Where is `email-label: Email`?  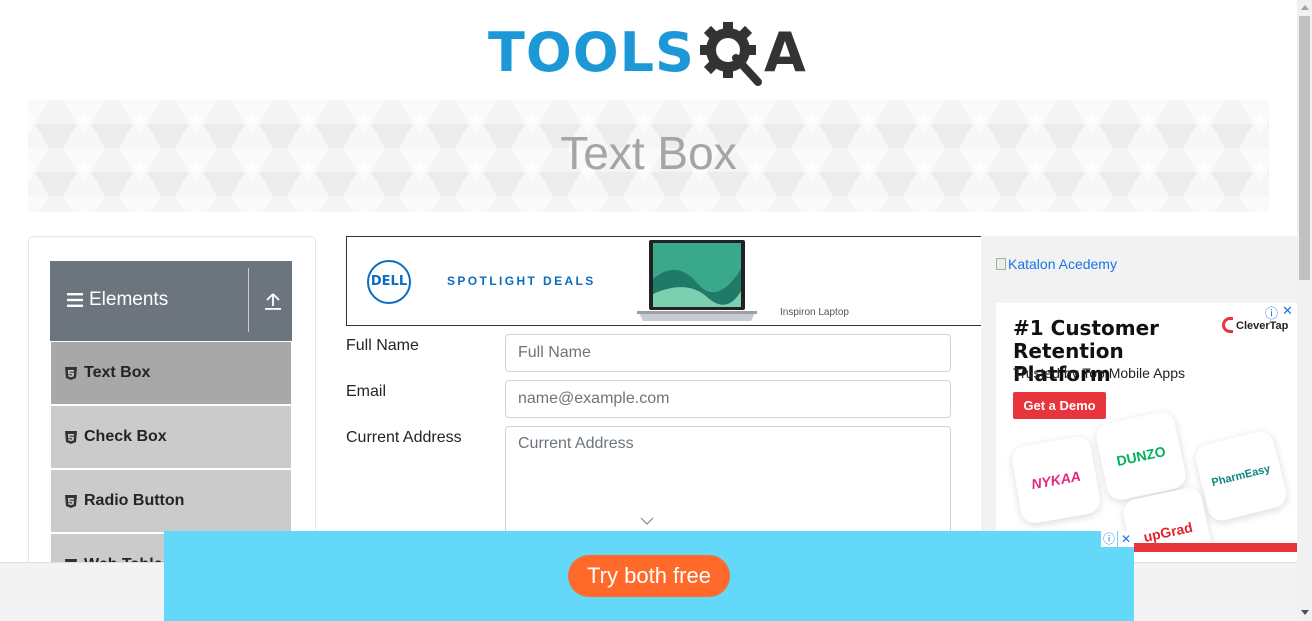 email-label: Email is located at coordinates (366, 391).